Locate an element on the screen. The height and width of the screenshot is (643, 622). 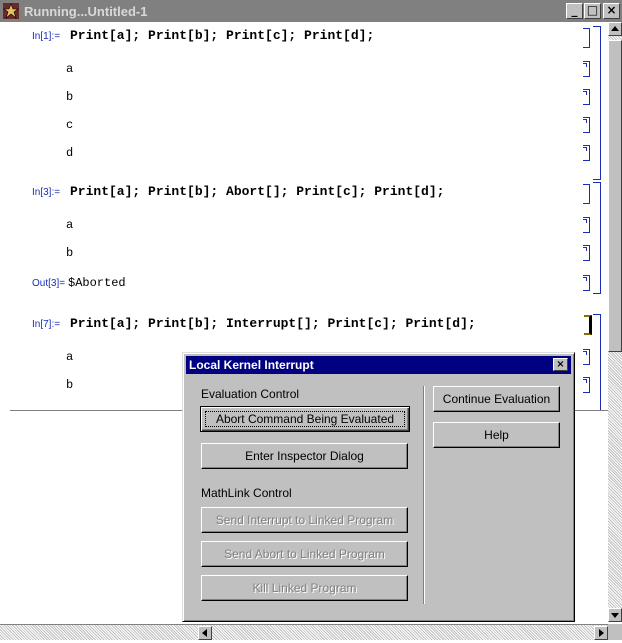
continue-evaluation-label: Continue Evaluation is located at coordinates (496, 399).